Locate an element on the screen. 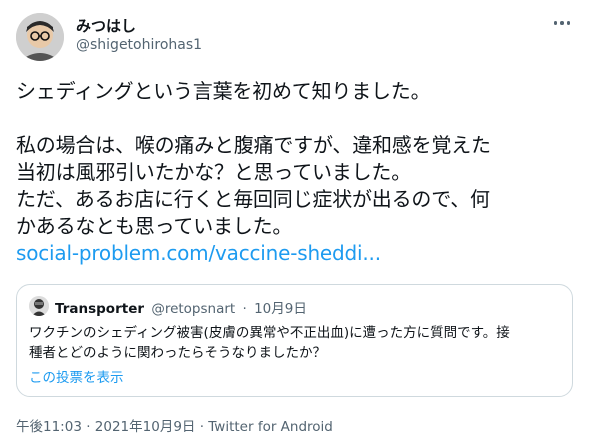 Image resolution: width=591 pixels, height=441 pixels. tweet-paragraph-1: シェディングという言葉を初めて知りました。 is located at coordinates (223, 91).